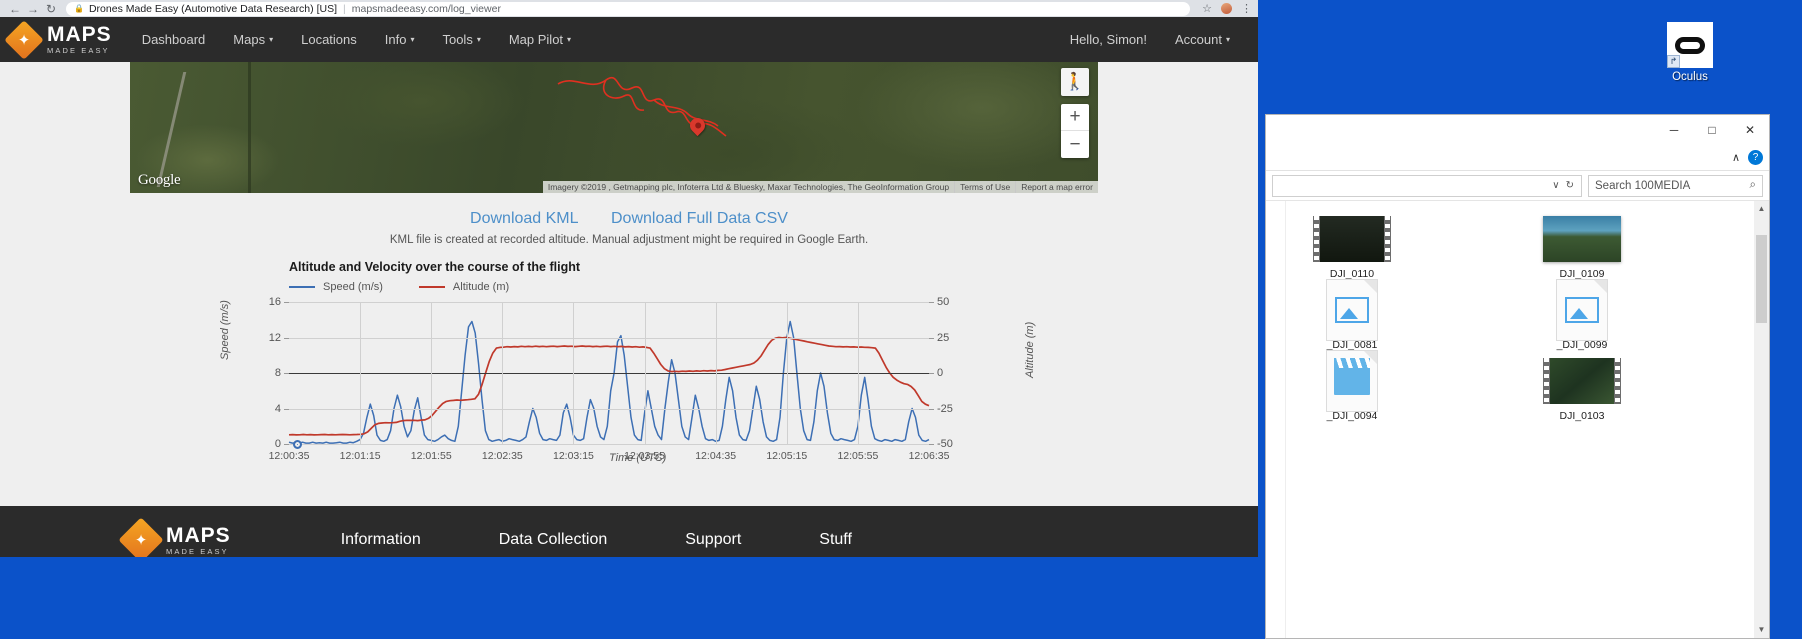 The width and height of the screenshot is (1802, 639). What do you see at coordinates (1555, 185) in the screenshot?
I see `chevron-down-icon: ∨` at bounding box center [1555, 185].